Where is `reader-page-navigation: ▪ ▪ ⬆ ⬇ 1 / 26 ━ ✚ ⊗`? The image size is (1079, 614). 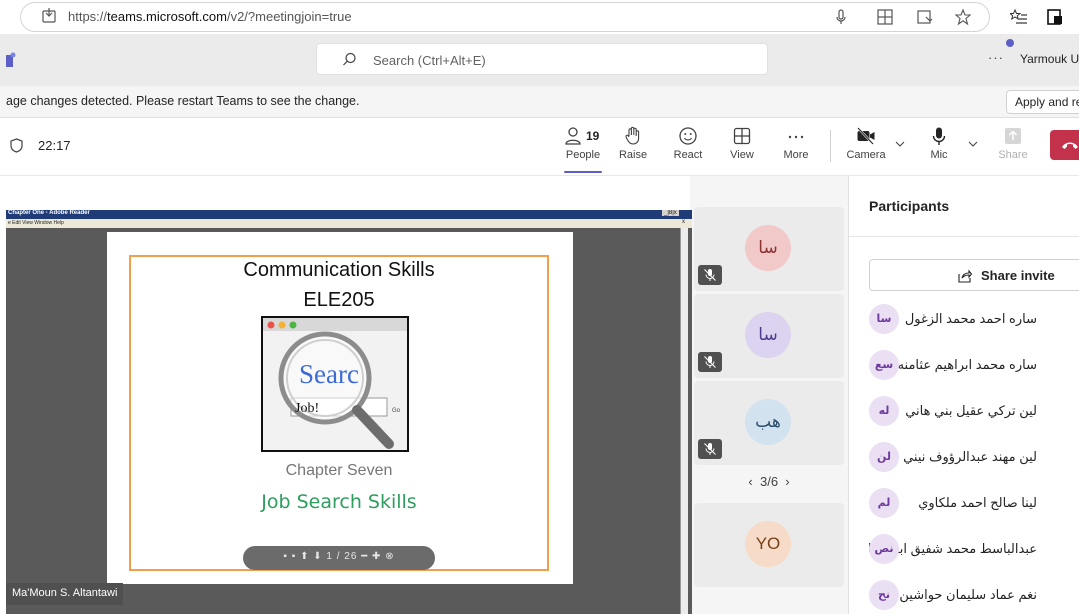 reader-page-navigation: ▪ ▪ ⬆ ⬇ 1 / 26 ━ ✚ ⊗ is located at coordinates (339, 558).